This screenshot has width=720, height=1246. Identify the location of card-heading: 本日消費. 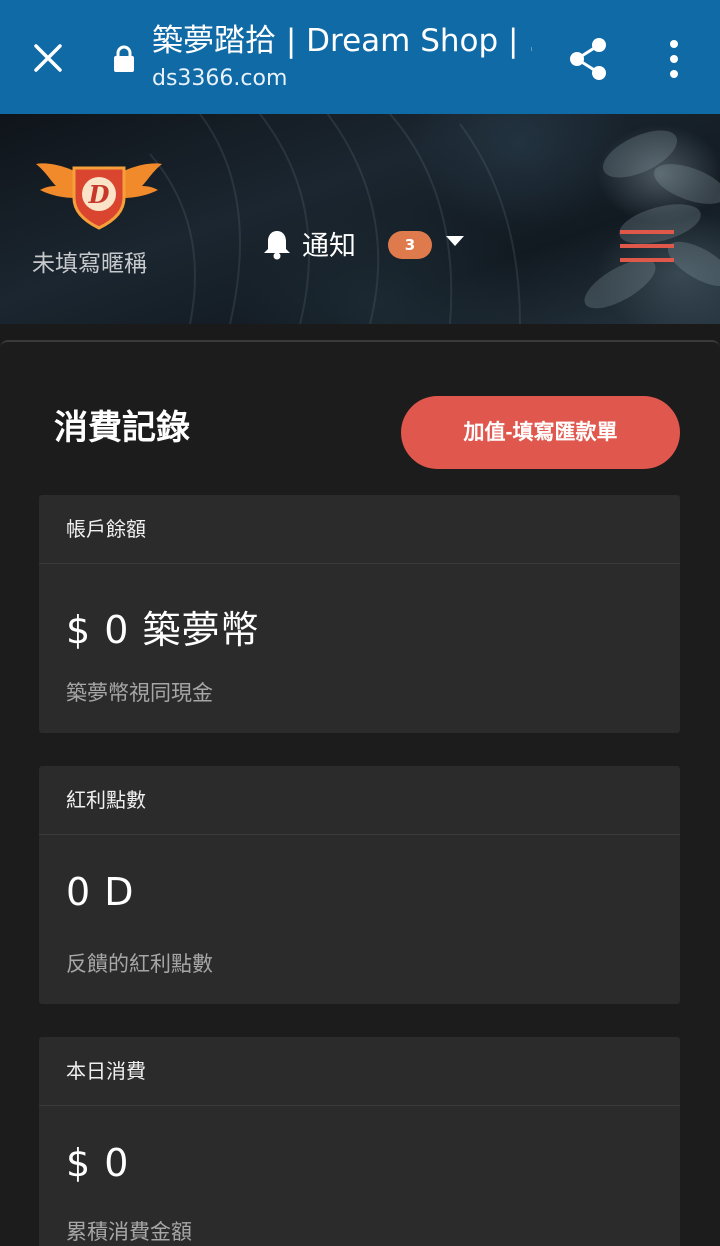
(359, 1071).